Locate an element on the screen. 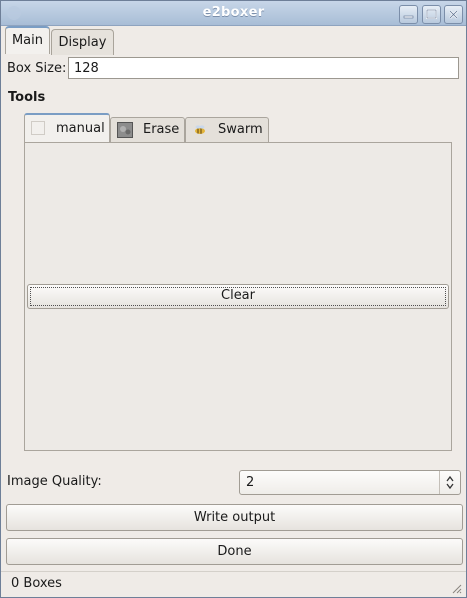  tool-tab-erase-label: Erase is located at coordinates (161, 129).